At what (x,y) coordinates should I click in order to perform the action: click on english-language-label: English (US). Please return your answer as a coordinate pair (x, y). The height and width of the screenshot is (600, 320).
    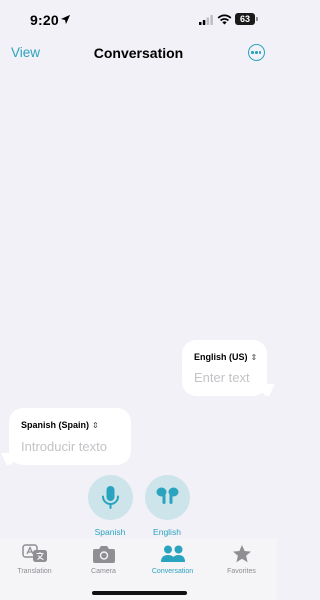
    Looking at the image, I should click on (221, 357).